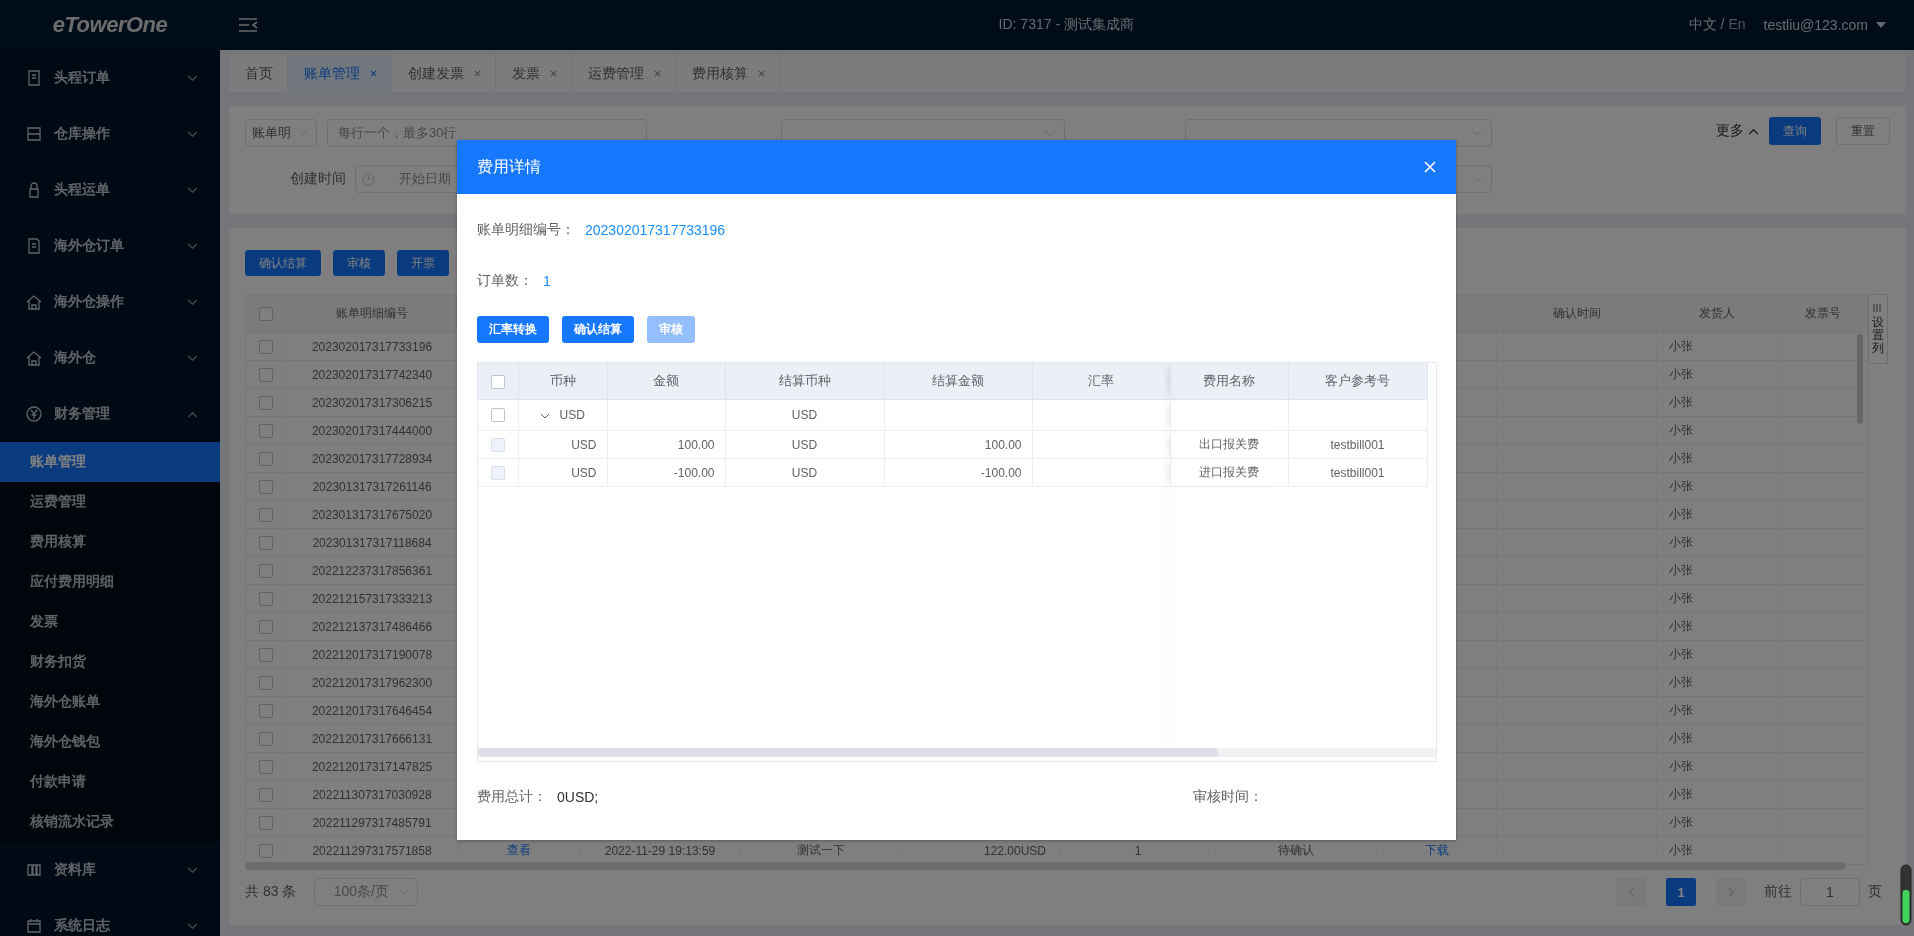 This screenshot has height=936, width=1914. I want to click on column-settings-button: 设置列, so click(1878, 329).